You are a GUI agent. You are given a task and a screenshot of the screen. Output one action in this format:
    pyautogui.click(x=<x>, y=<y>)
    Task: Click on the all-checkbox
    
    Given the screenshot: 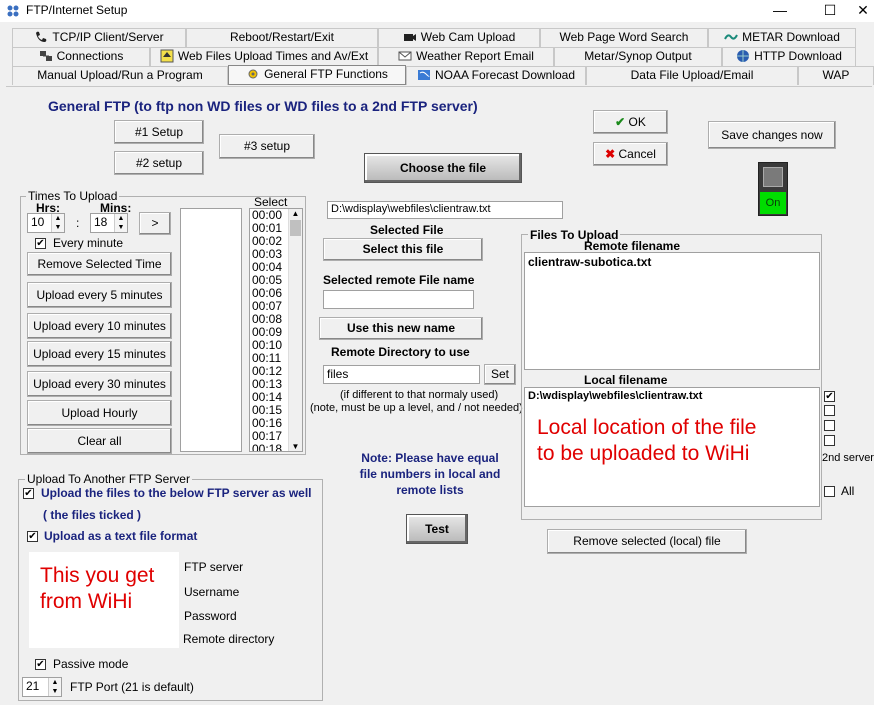 What is the action you would take?
    pyautogui.click(x=829, y=491)
    